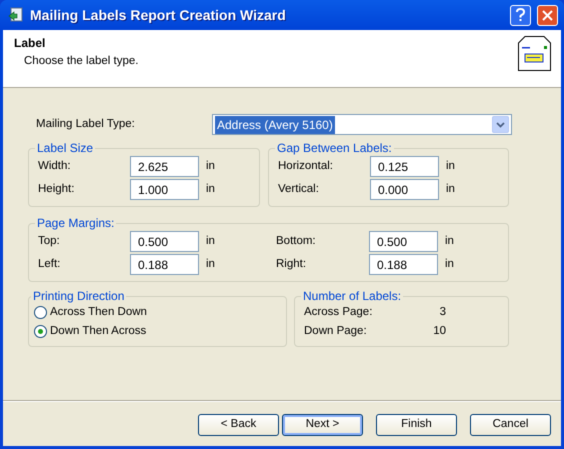  I want to click on close-icon, so click(547, 15).